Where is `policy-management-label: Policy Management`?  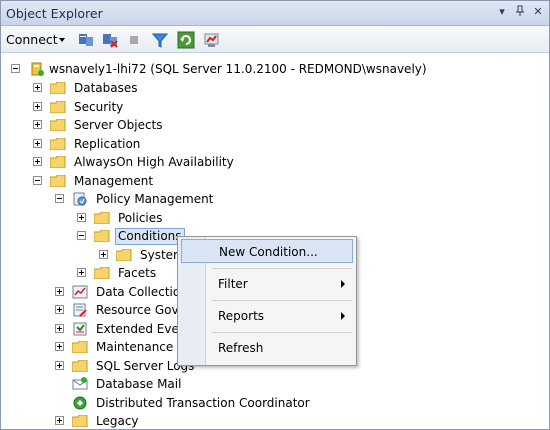 policy-management-label: Policy Management is located at coordinates (155, 199).